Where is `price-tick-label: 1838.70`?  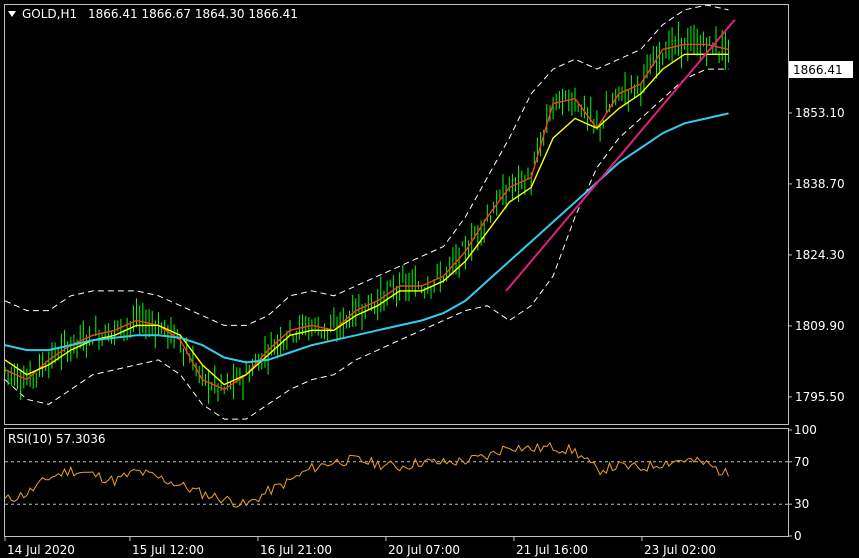 price-tick-label: 1838.70 is located at coordinates (820, 184).